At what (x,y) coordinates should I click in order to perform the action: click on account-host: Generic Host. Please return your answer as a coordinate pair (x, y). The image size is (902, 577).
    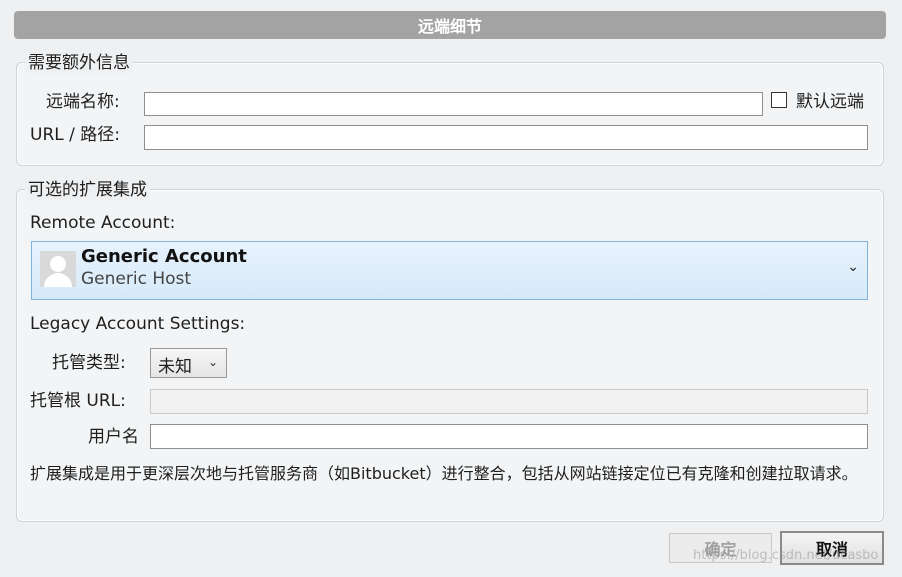
    Looking at the image, I should click on (136, 279).